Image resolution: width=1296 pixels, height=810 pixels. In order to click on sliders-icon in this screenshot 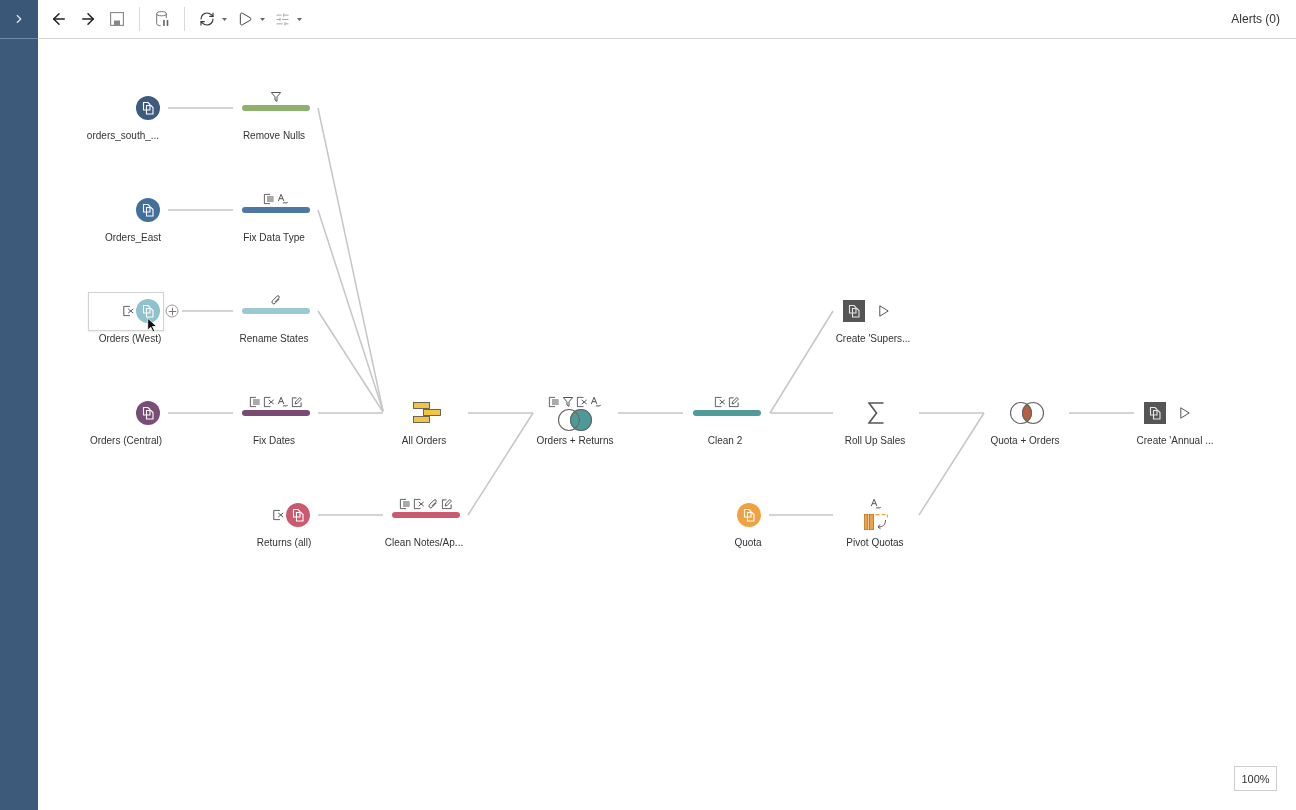, I will do `click(282, 19)`.